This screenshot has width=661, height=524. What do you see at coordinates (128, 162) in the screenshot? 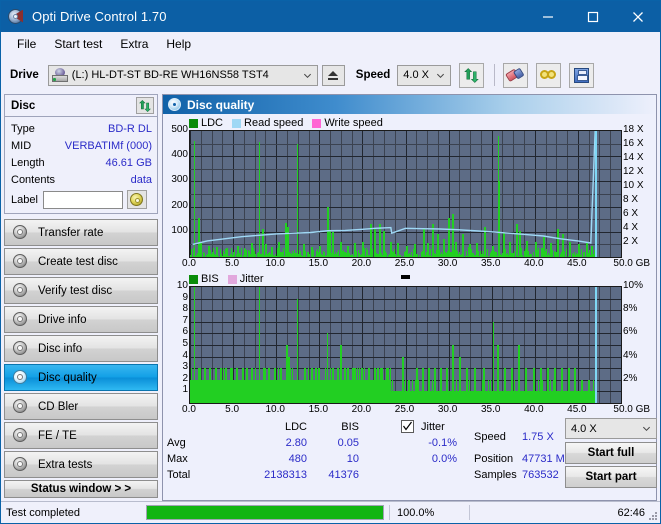
I see `disc-length-value: 46.61 GB` at bounding box center [128, 162].